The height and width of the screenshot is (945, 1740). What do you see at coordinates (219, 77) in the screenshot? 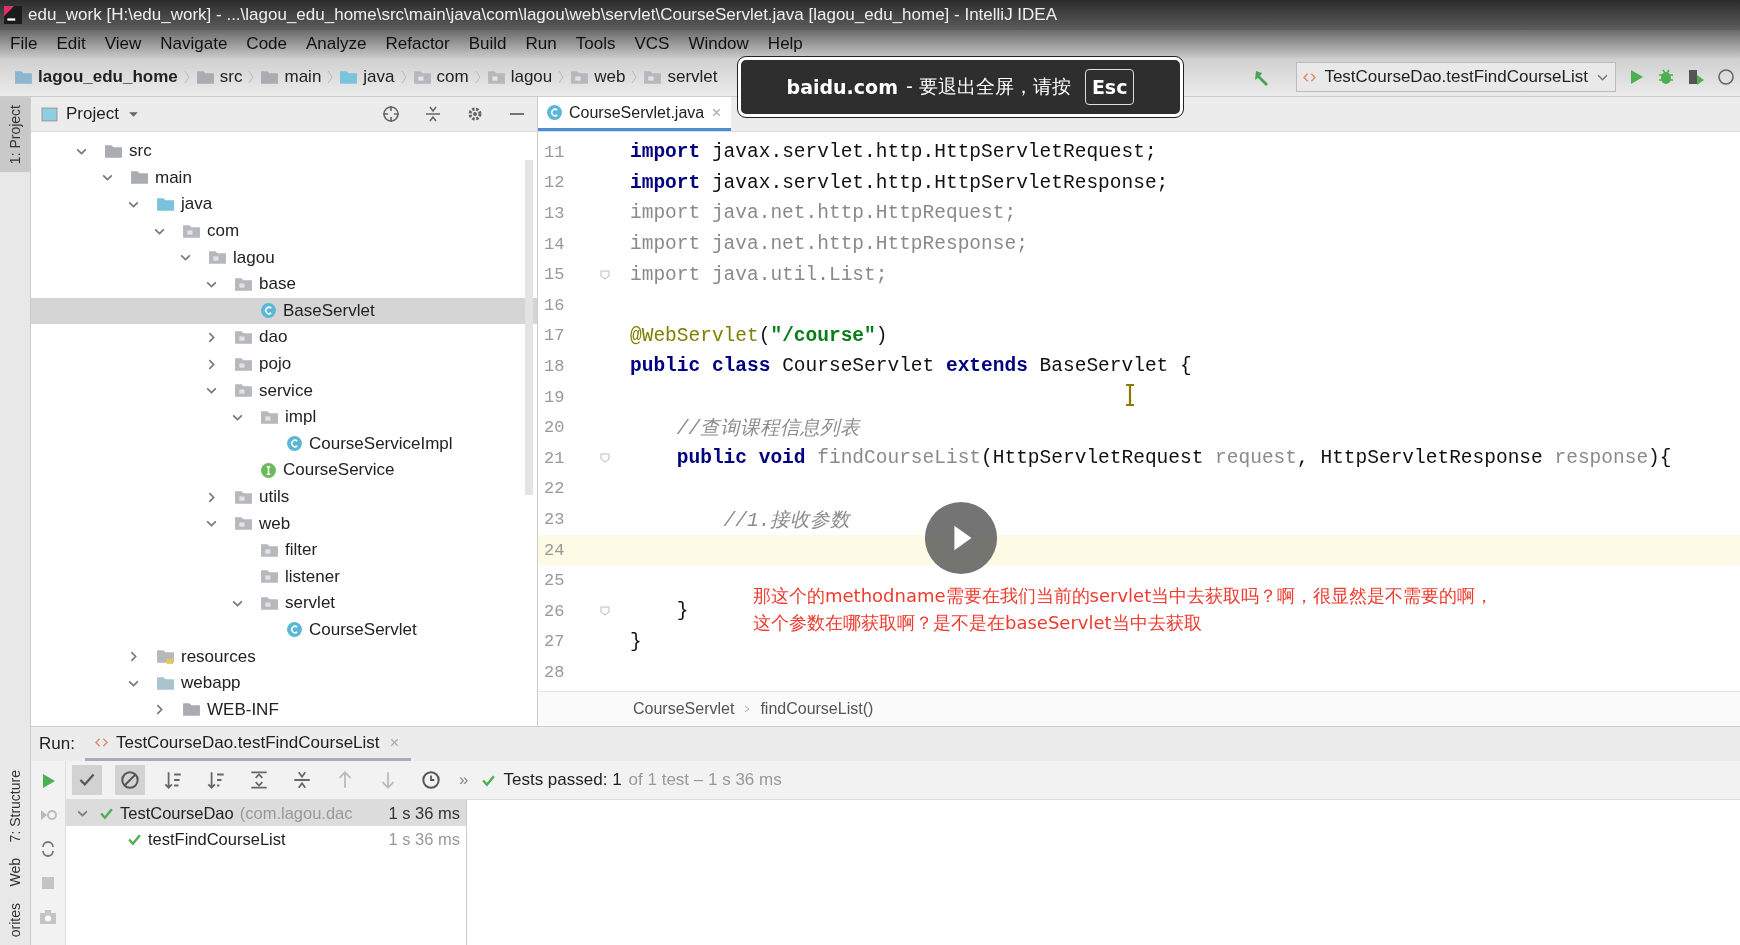
I see `breadcrumb-item: src` at bounding box center [219, 77].